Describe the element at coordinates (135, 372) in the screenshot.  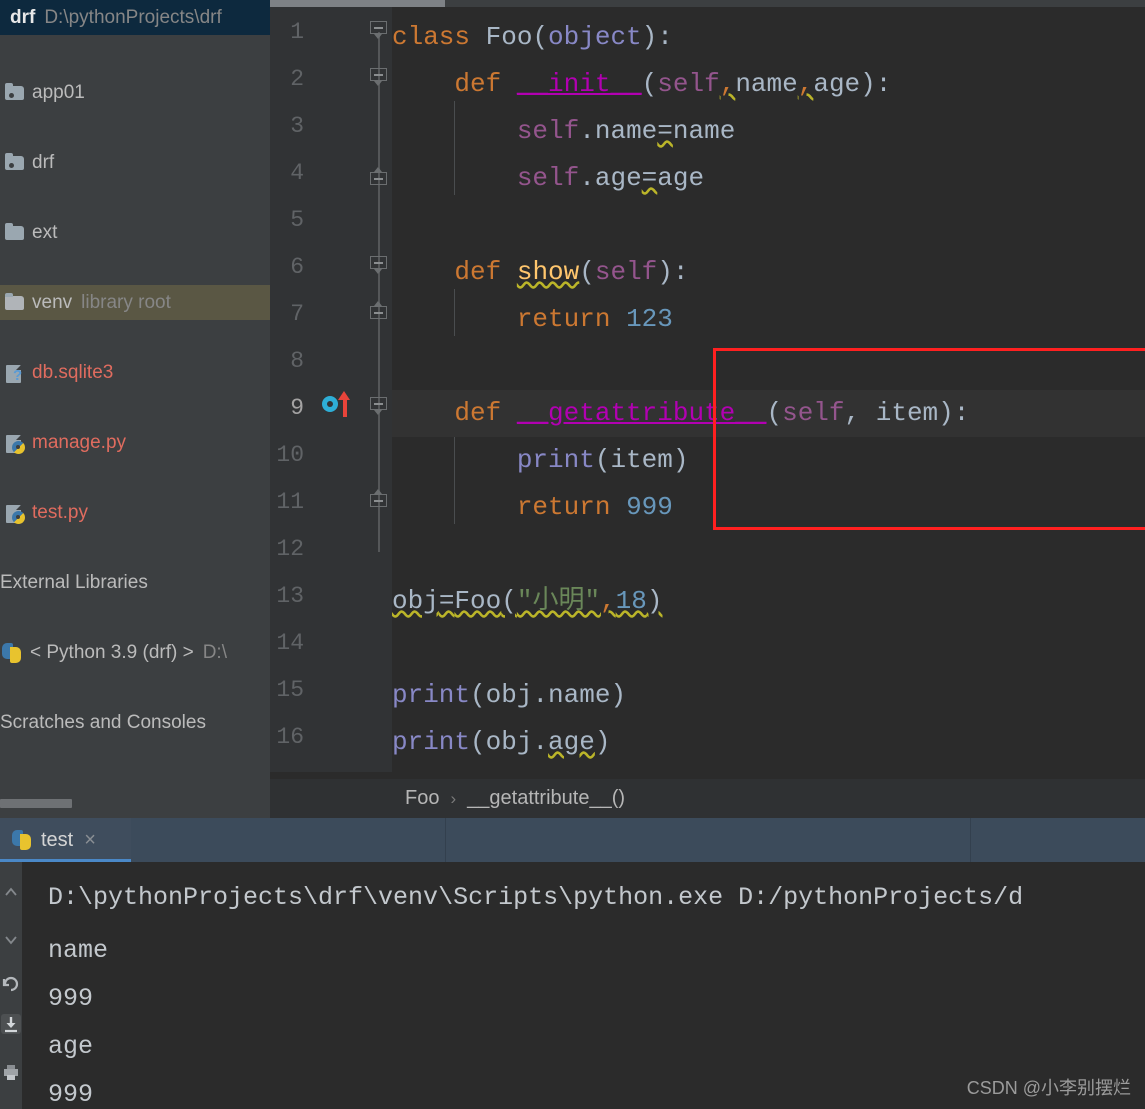
I see `tree-row-db-sqlite3: ? db.sqlite3` at that location.